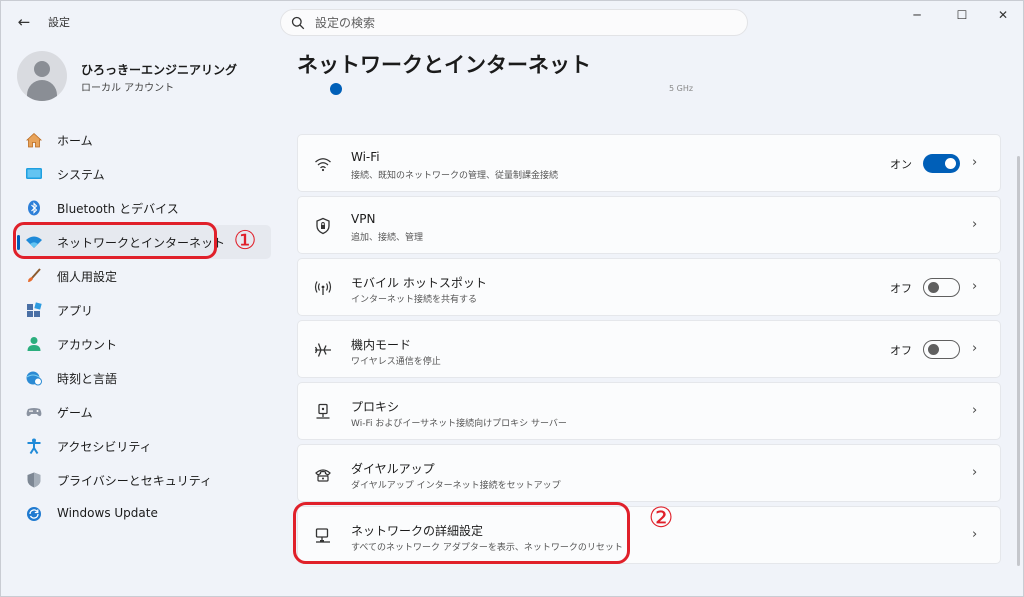 The height and width of the screenshot is (597, 1024). What do you see at coordinates (245, 241) in the screenshot?
I see `annotation-number-one: ①` at bounding box center [245, 241].